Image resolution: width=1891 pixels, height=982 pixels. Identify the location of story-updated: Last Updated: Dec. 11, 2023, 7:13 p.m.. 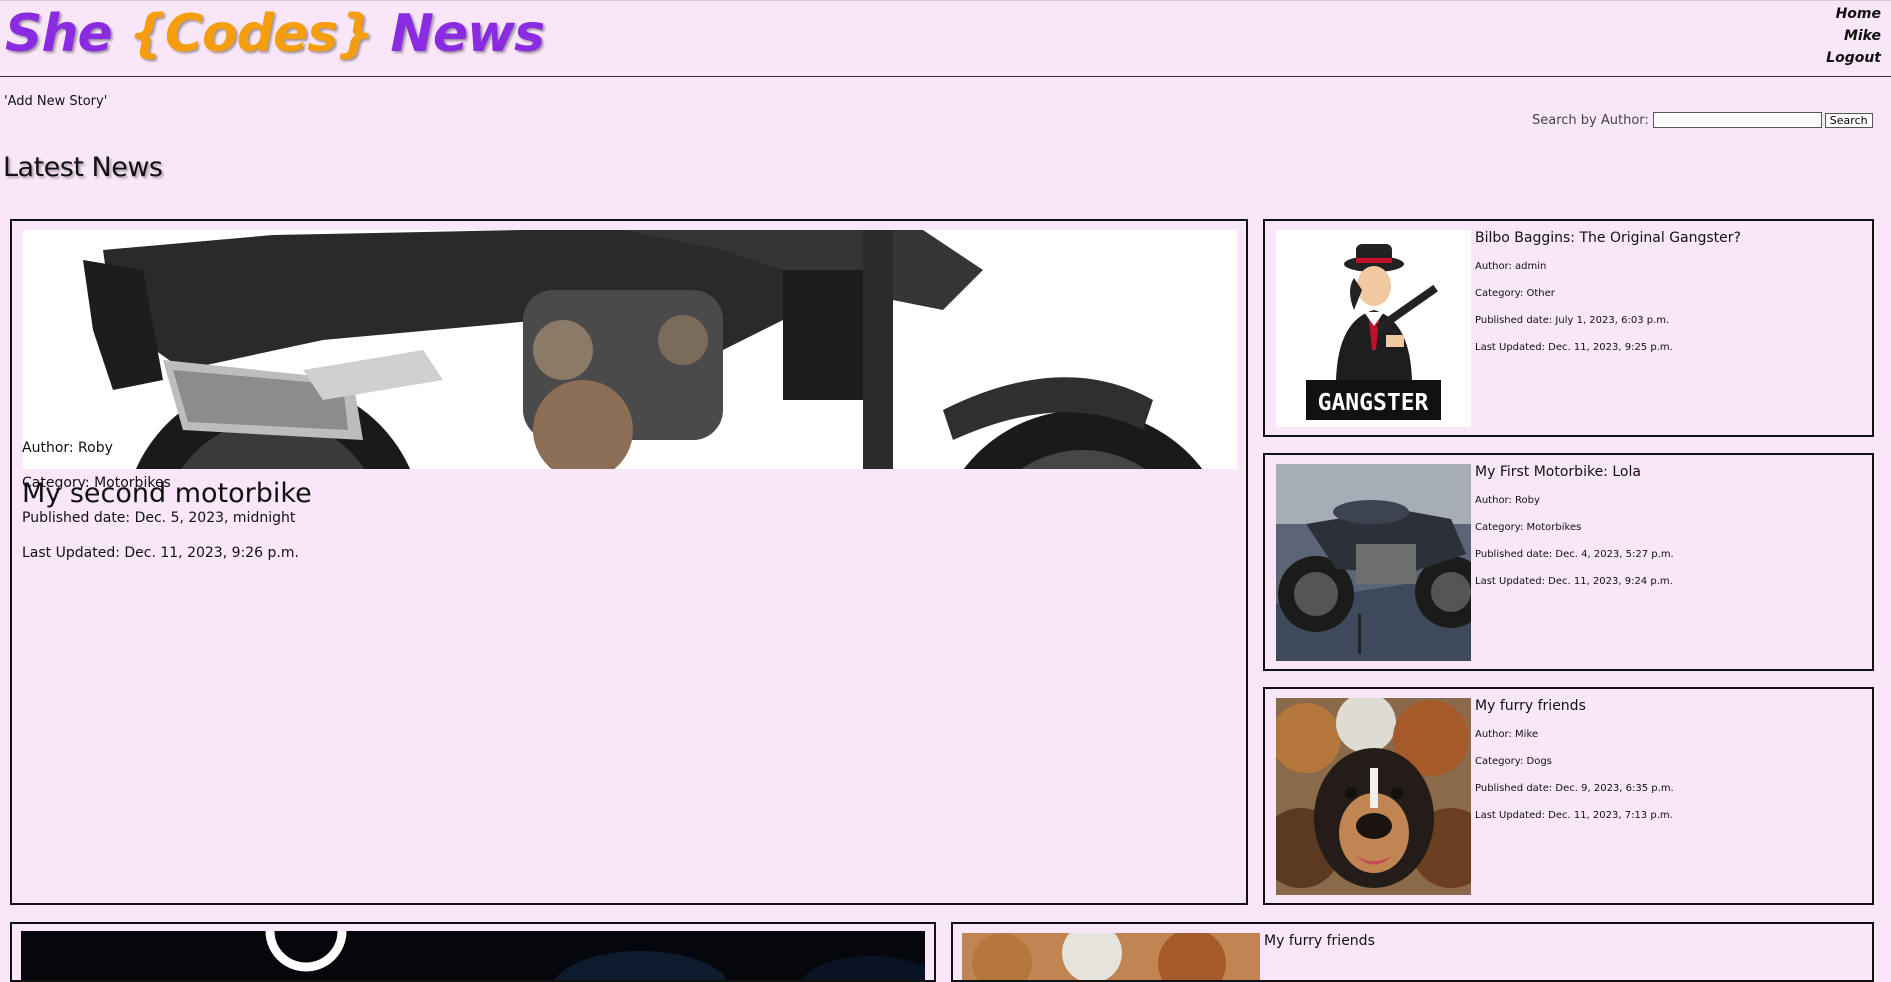
(1574, 815).